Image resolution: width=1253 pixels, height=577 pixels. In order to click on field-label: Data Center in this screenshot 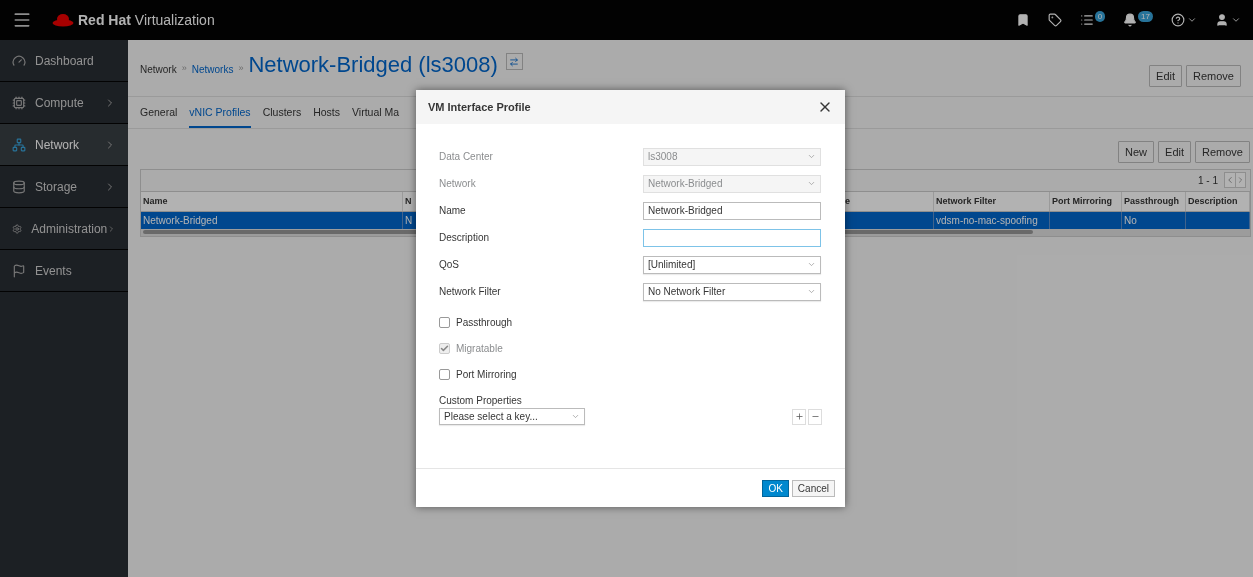, I will do `click(466, 157)`.